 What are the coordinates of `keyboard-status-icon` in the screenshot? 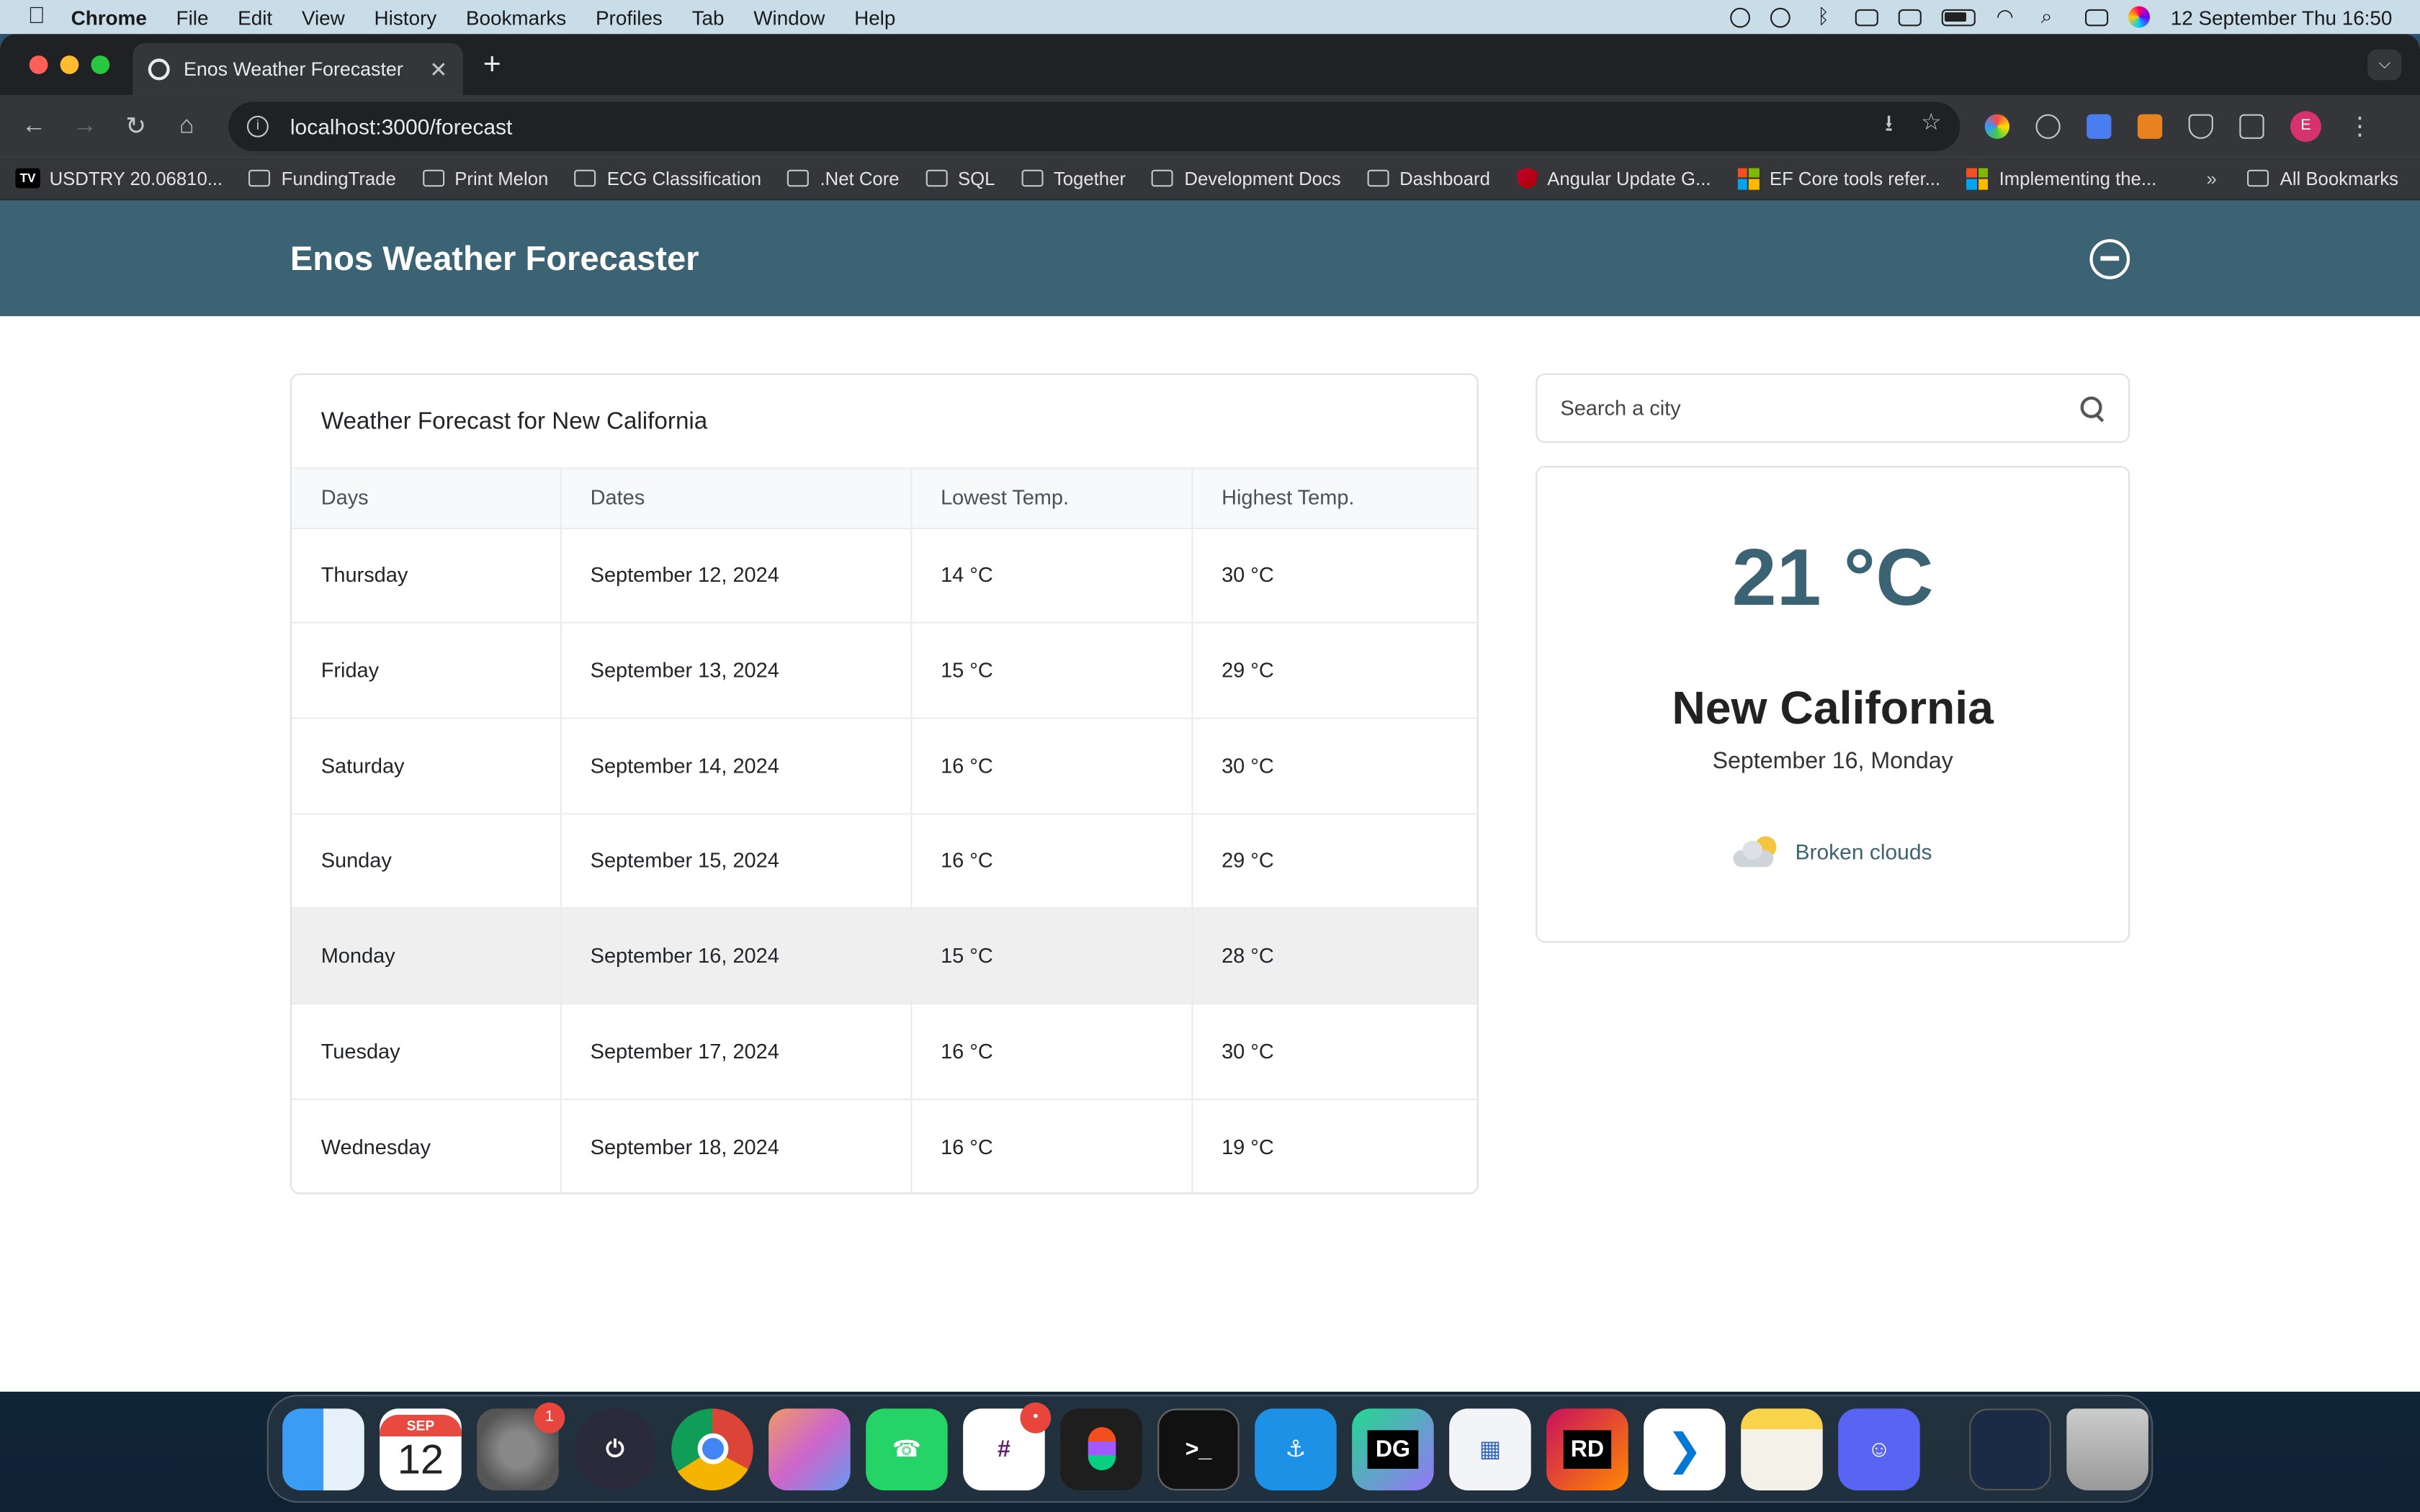 It's located at (1867, 17).